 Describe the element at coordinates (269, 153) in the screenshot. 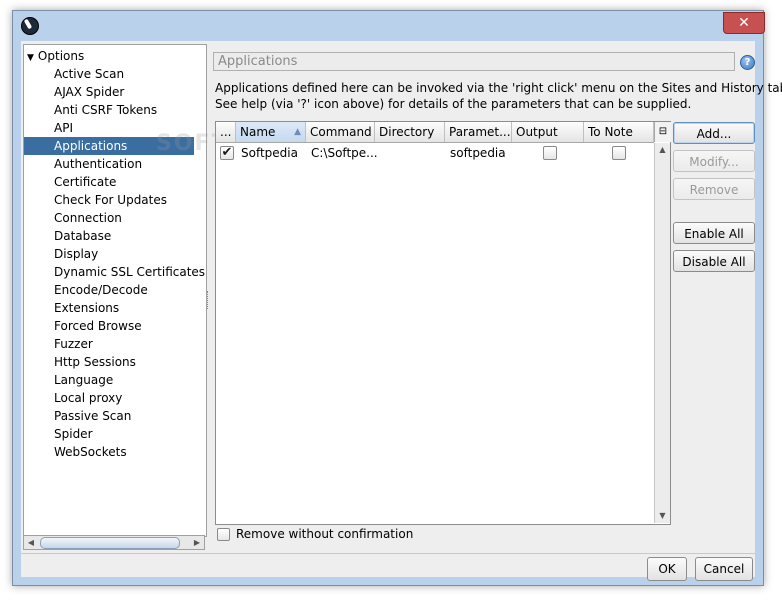

I see `row-name: Softpedia` at that location.